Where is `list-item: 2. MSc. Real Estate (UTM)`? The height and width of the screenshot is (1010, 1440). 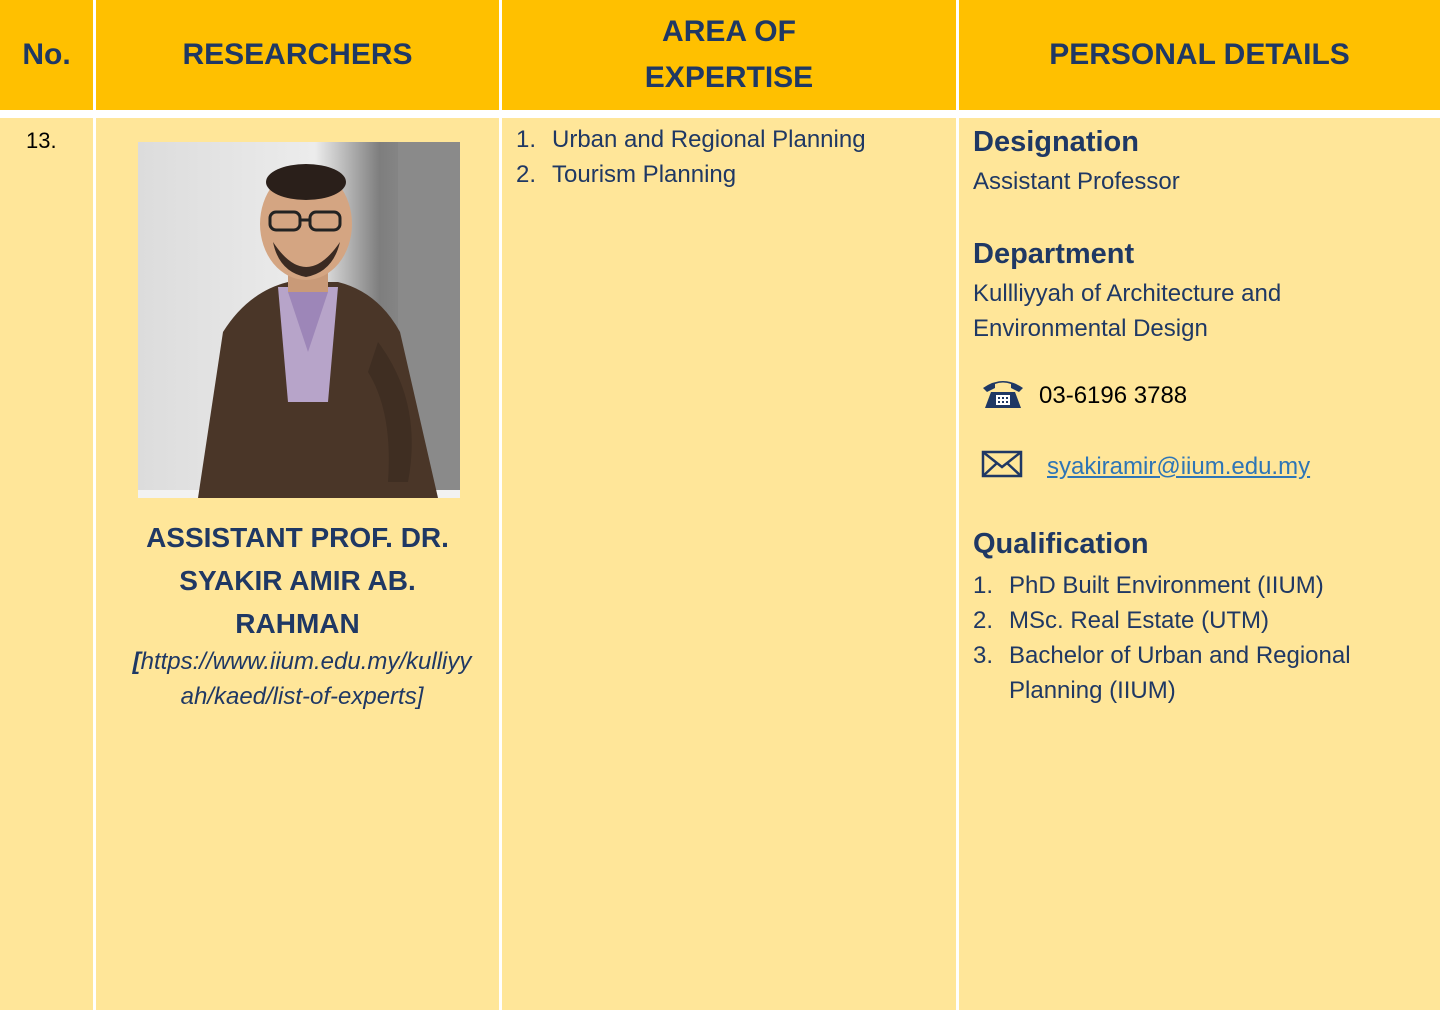 list-item: 2. MSc. Real Estate (UTM) is located at coordinates (1198, 620).